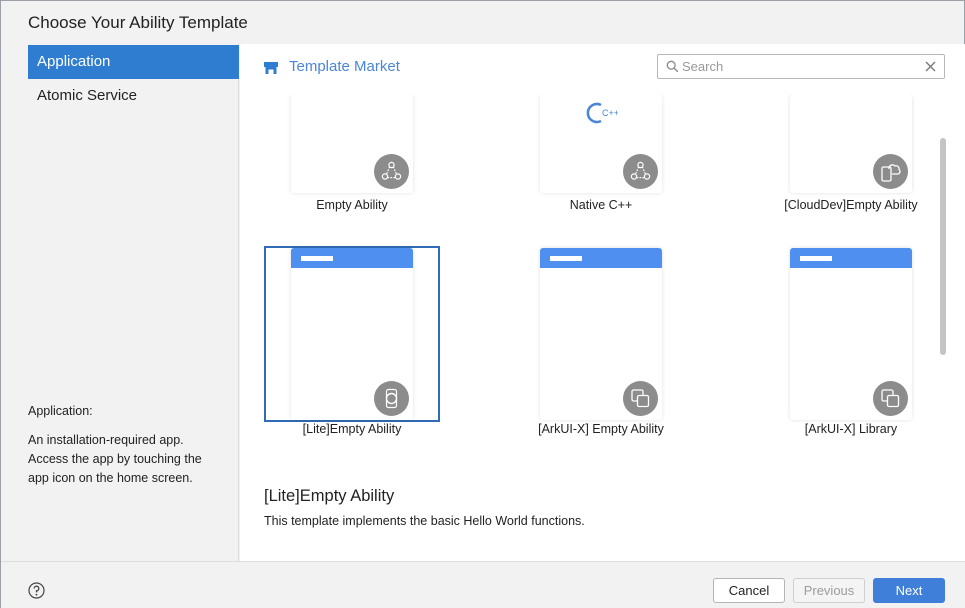  I want to click on template-card-clouddev-empty-ability: [CloudDev]Empty Ability, so click(851, 170).